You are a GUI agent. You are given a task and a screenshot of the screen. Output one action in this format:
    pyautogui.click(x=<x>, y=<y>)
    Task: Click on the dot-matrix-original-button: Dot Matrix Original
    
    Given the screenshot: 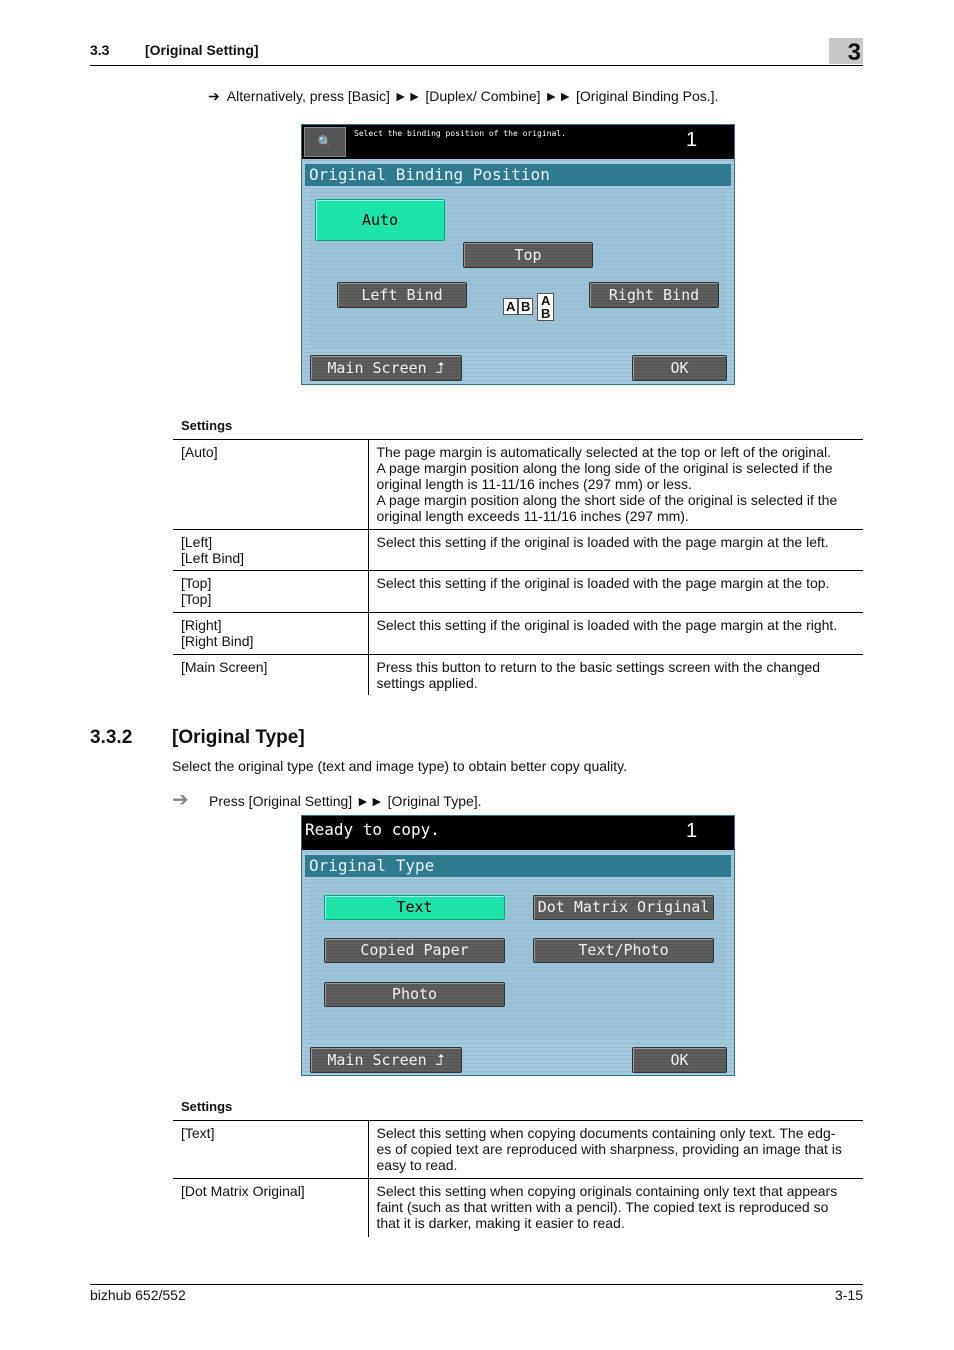 What is the action you would take?
    pyautogui.click(x=623, y=907)
    